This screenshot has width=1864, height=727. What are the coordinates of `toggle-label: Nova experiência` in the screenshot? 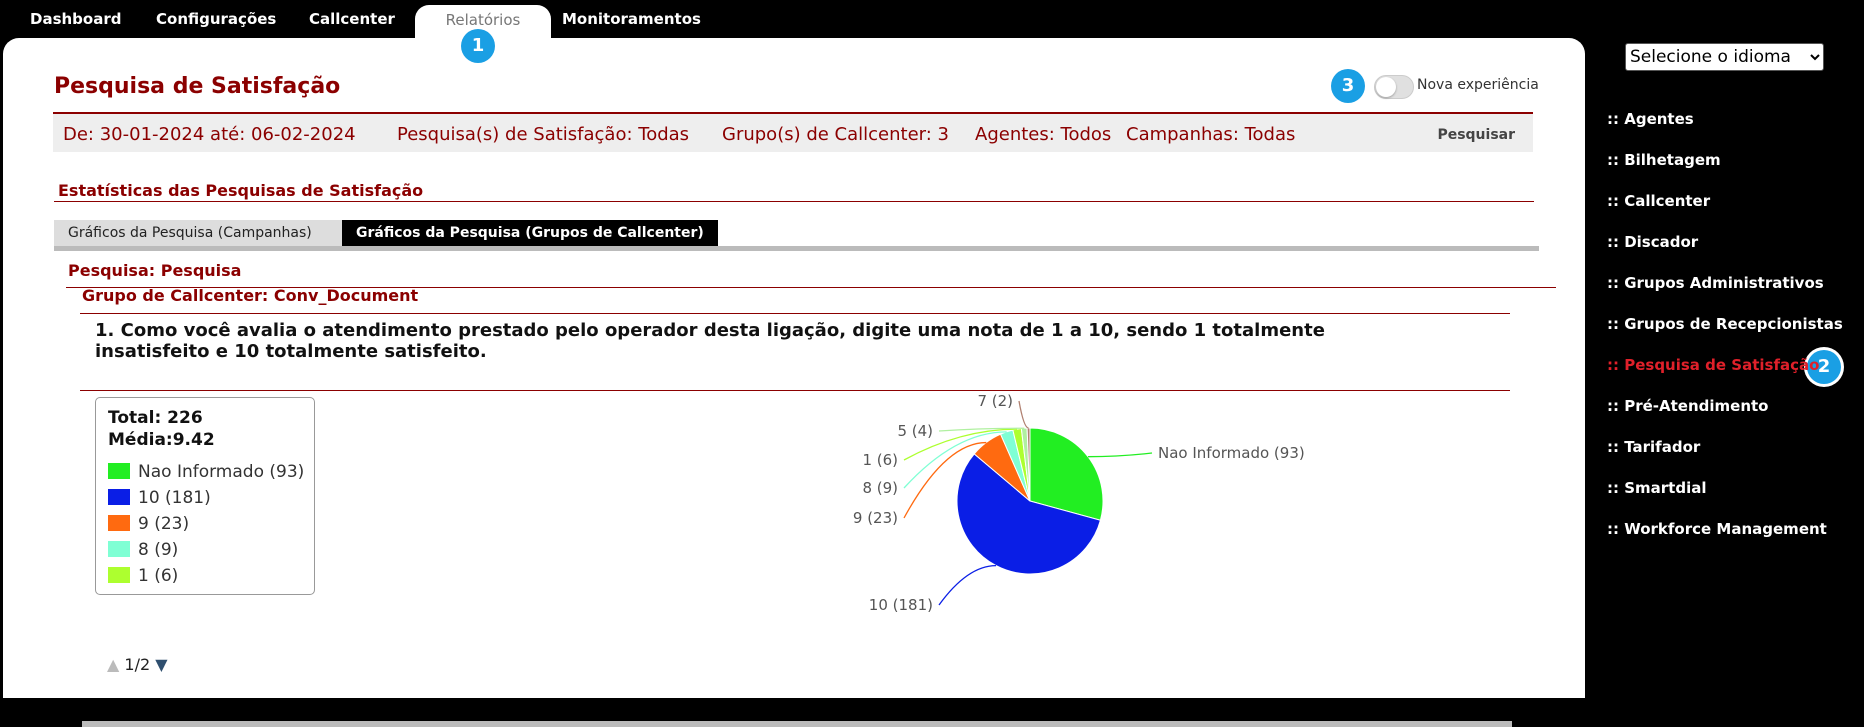 It's located at (1478, 85).